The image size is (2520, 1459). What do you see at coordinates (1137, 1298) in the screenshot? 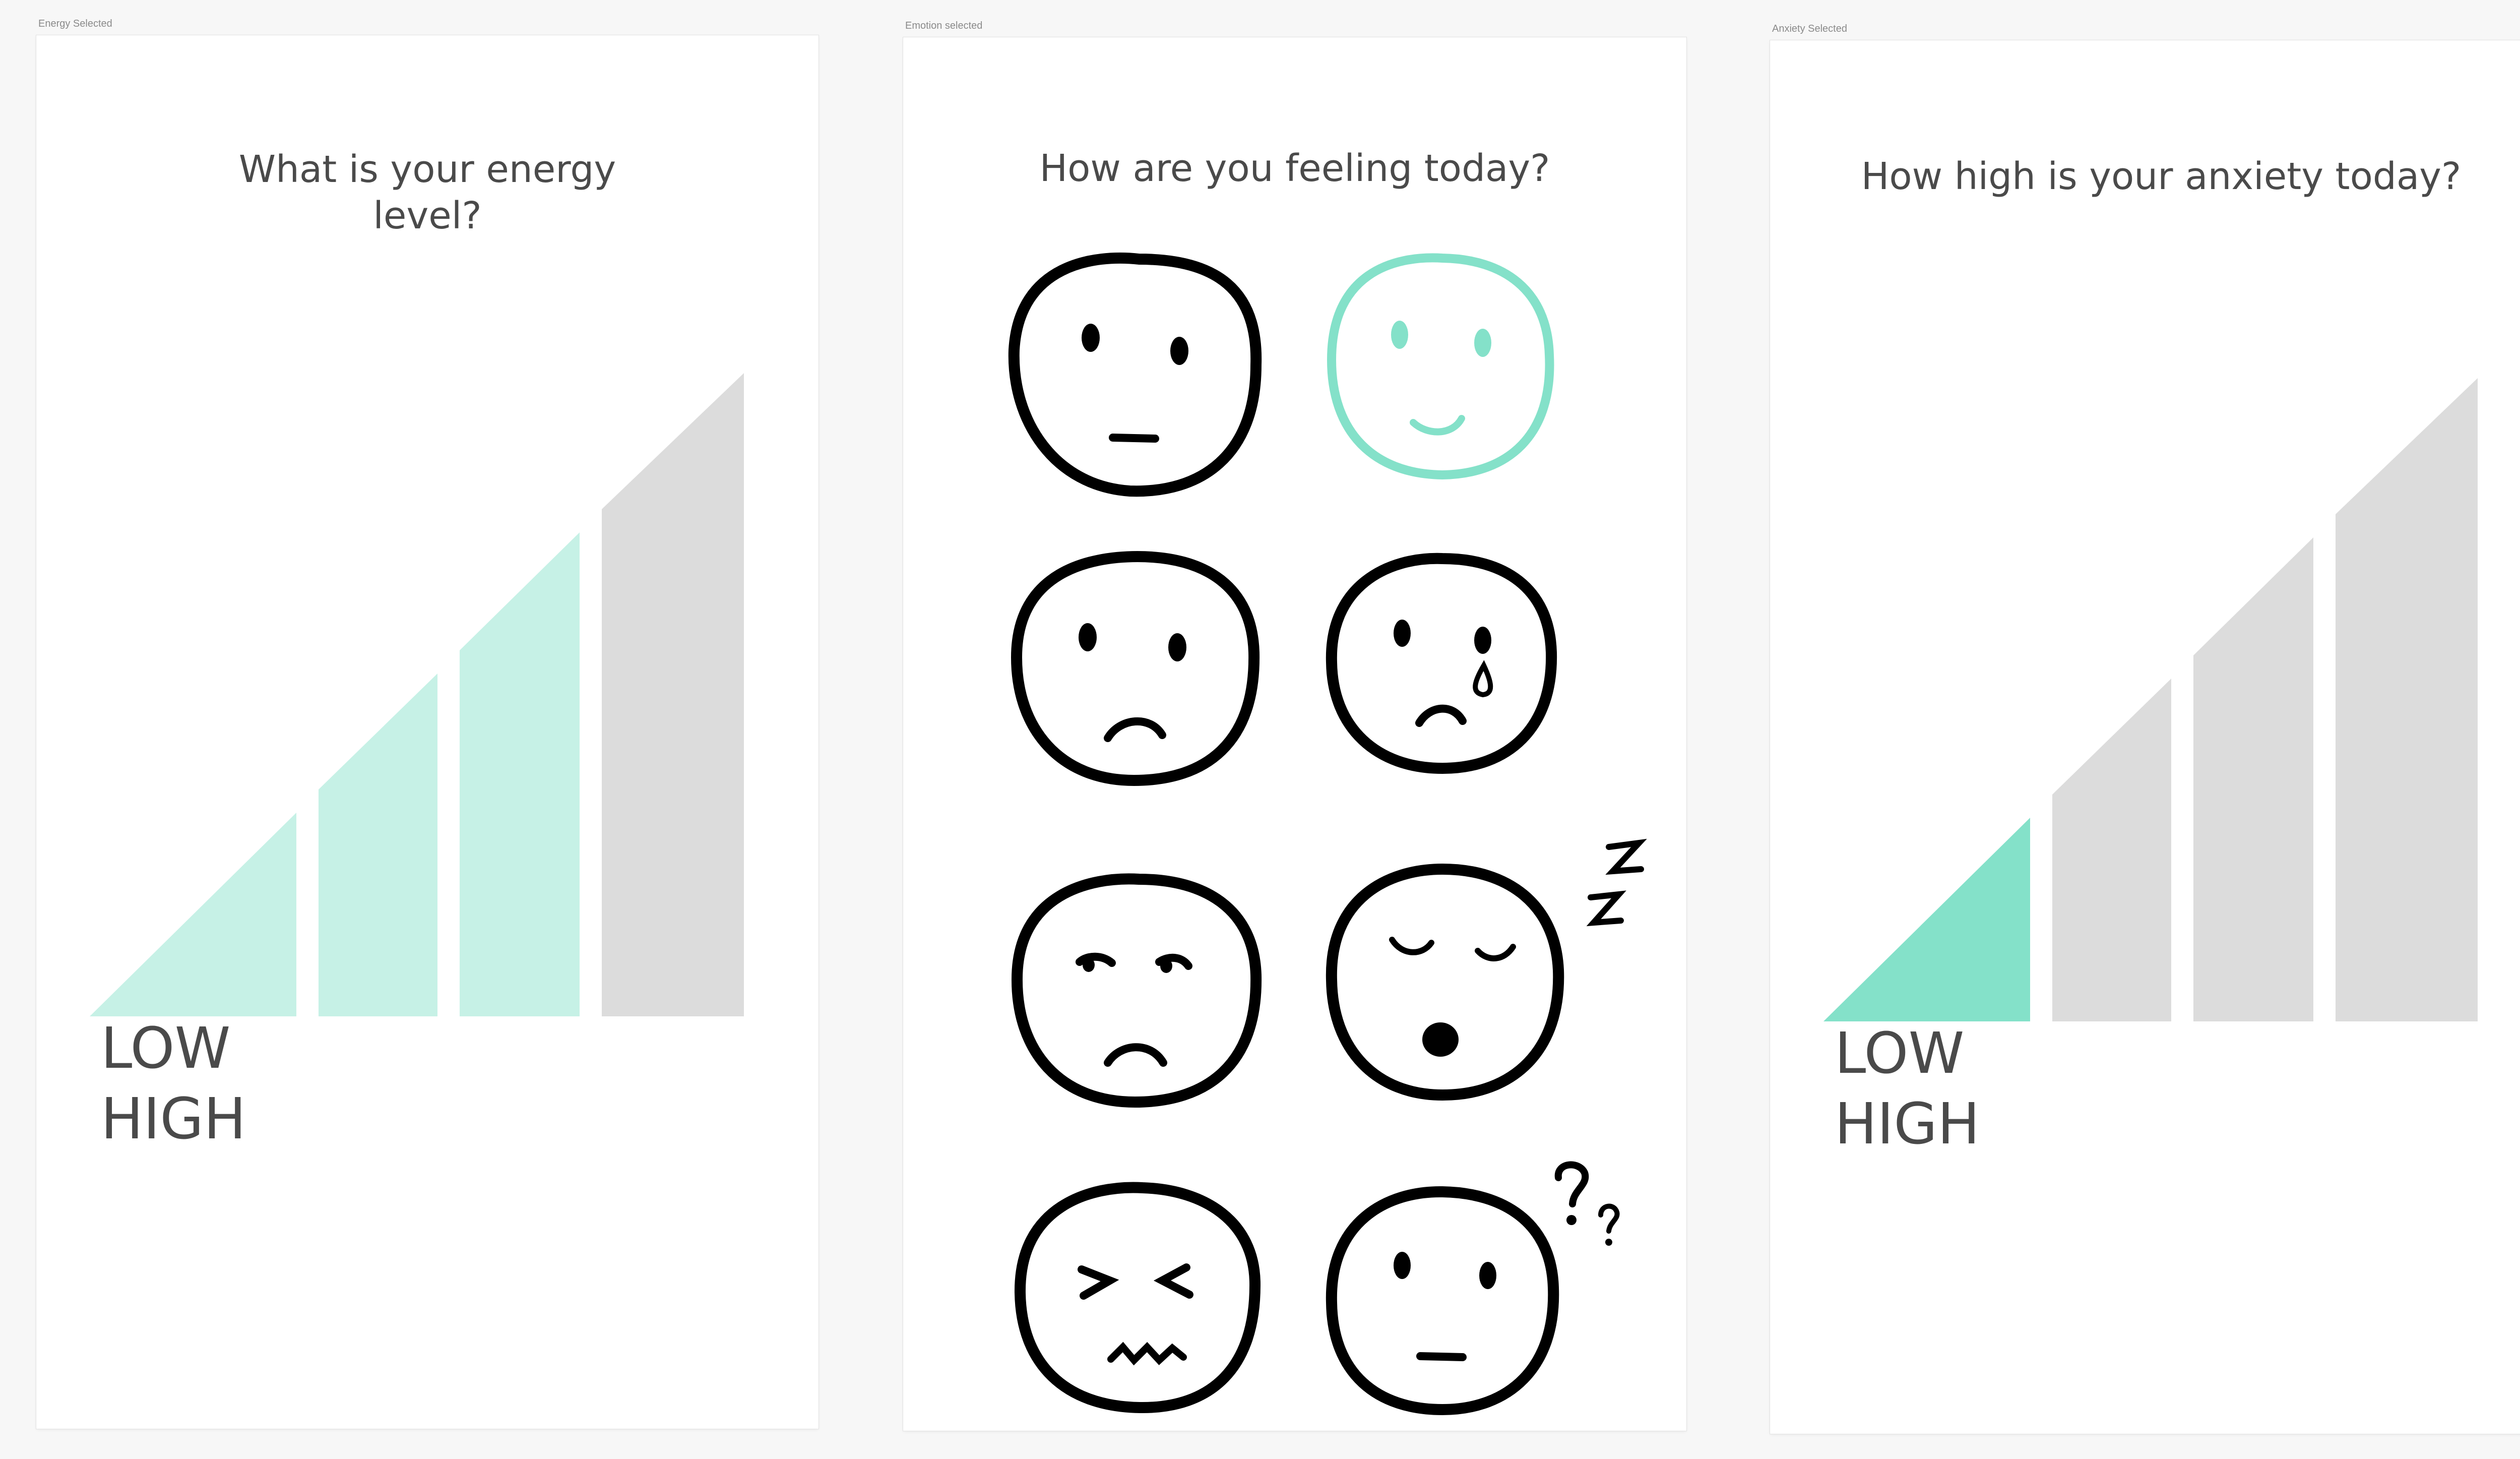
I see `stressed-face-icon` at bounding box center [1137, 1298].